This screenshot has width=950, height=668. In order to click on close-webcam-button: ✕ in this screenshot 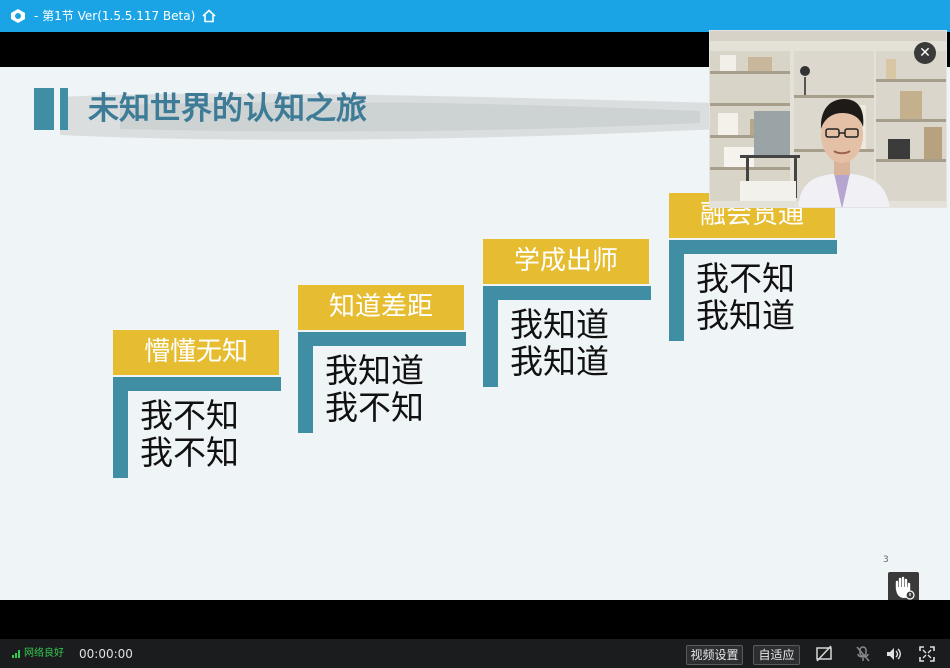, I will do `click(925, 53)`.